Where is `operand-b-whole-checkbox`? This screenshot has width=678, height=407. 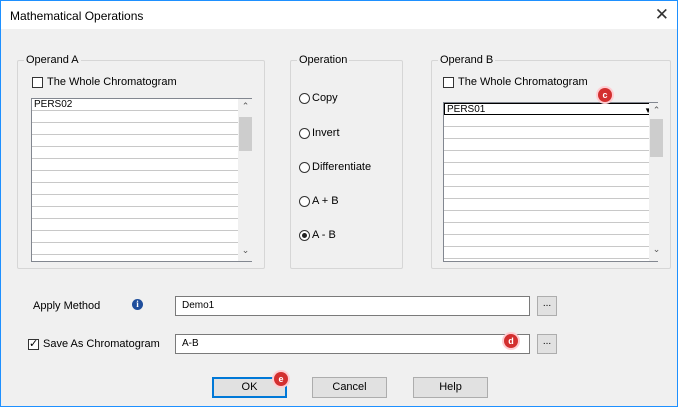
operand-b-whole-checkbox is located at coordinates (448, 82).